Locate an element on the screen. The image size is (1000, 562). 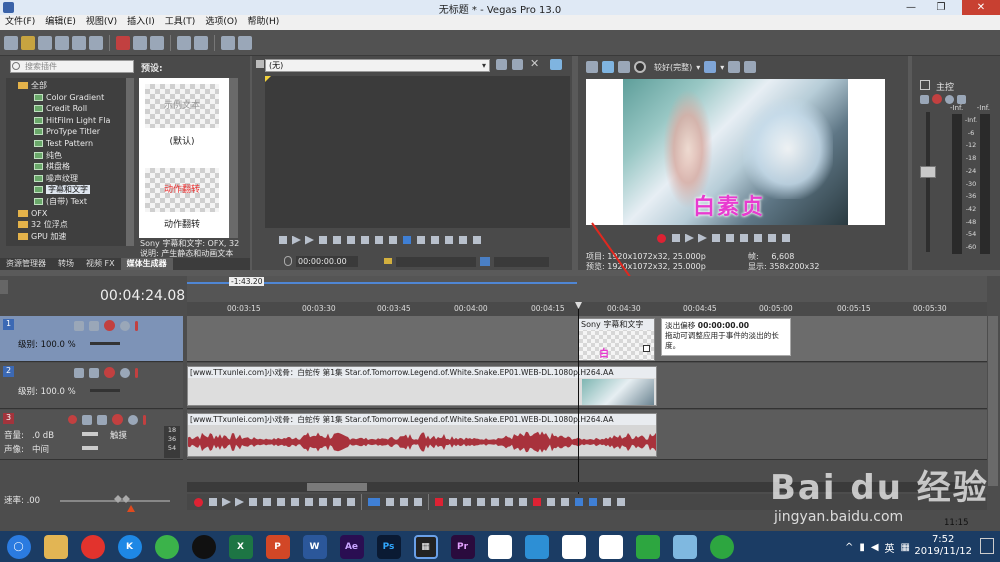
taskbar-app-qq-icon is located at coordinates (203, 546).